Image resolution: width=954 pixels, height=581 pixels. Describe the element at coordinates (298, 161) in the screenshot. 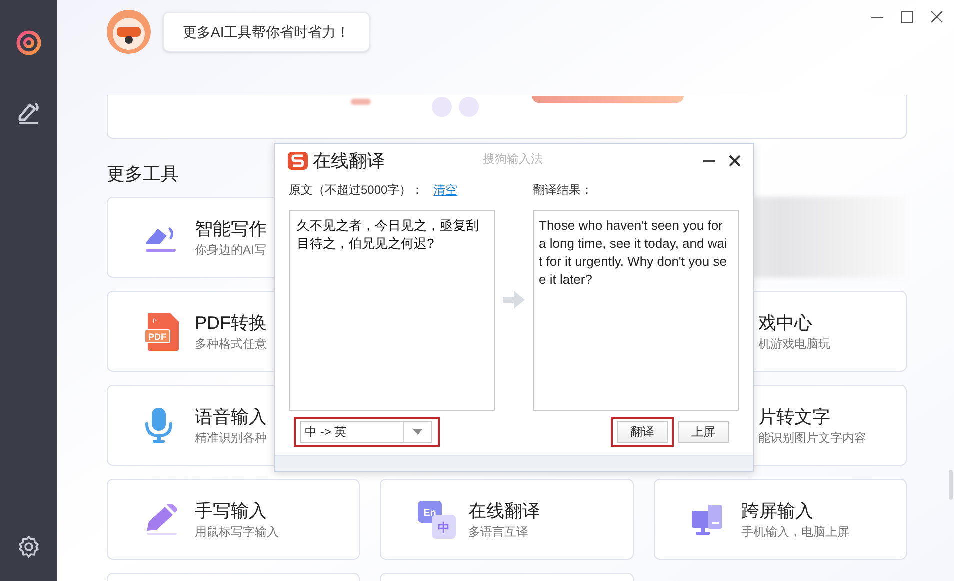

I see `logo-icon` at that location.